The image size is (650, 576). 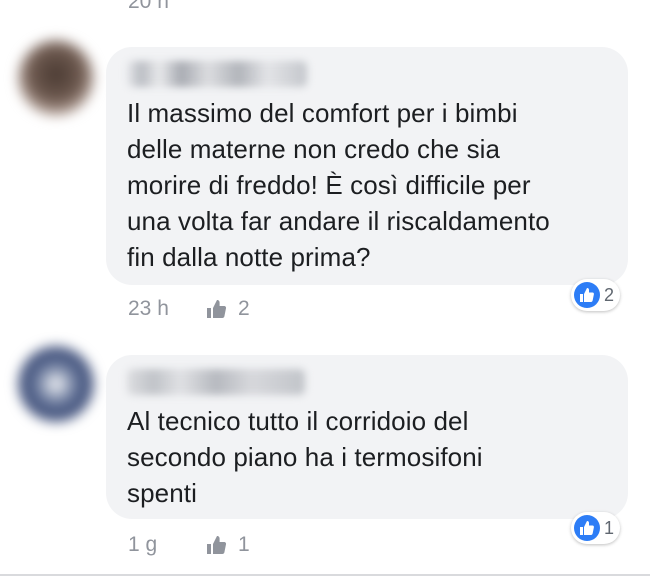 I want to click on like-action: 2, so click(x=228, y=309).